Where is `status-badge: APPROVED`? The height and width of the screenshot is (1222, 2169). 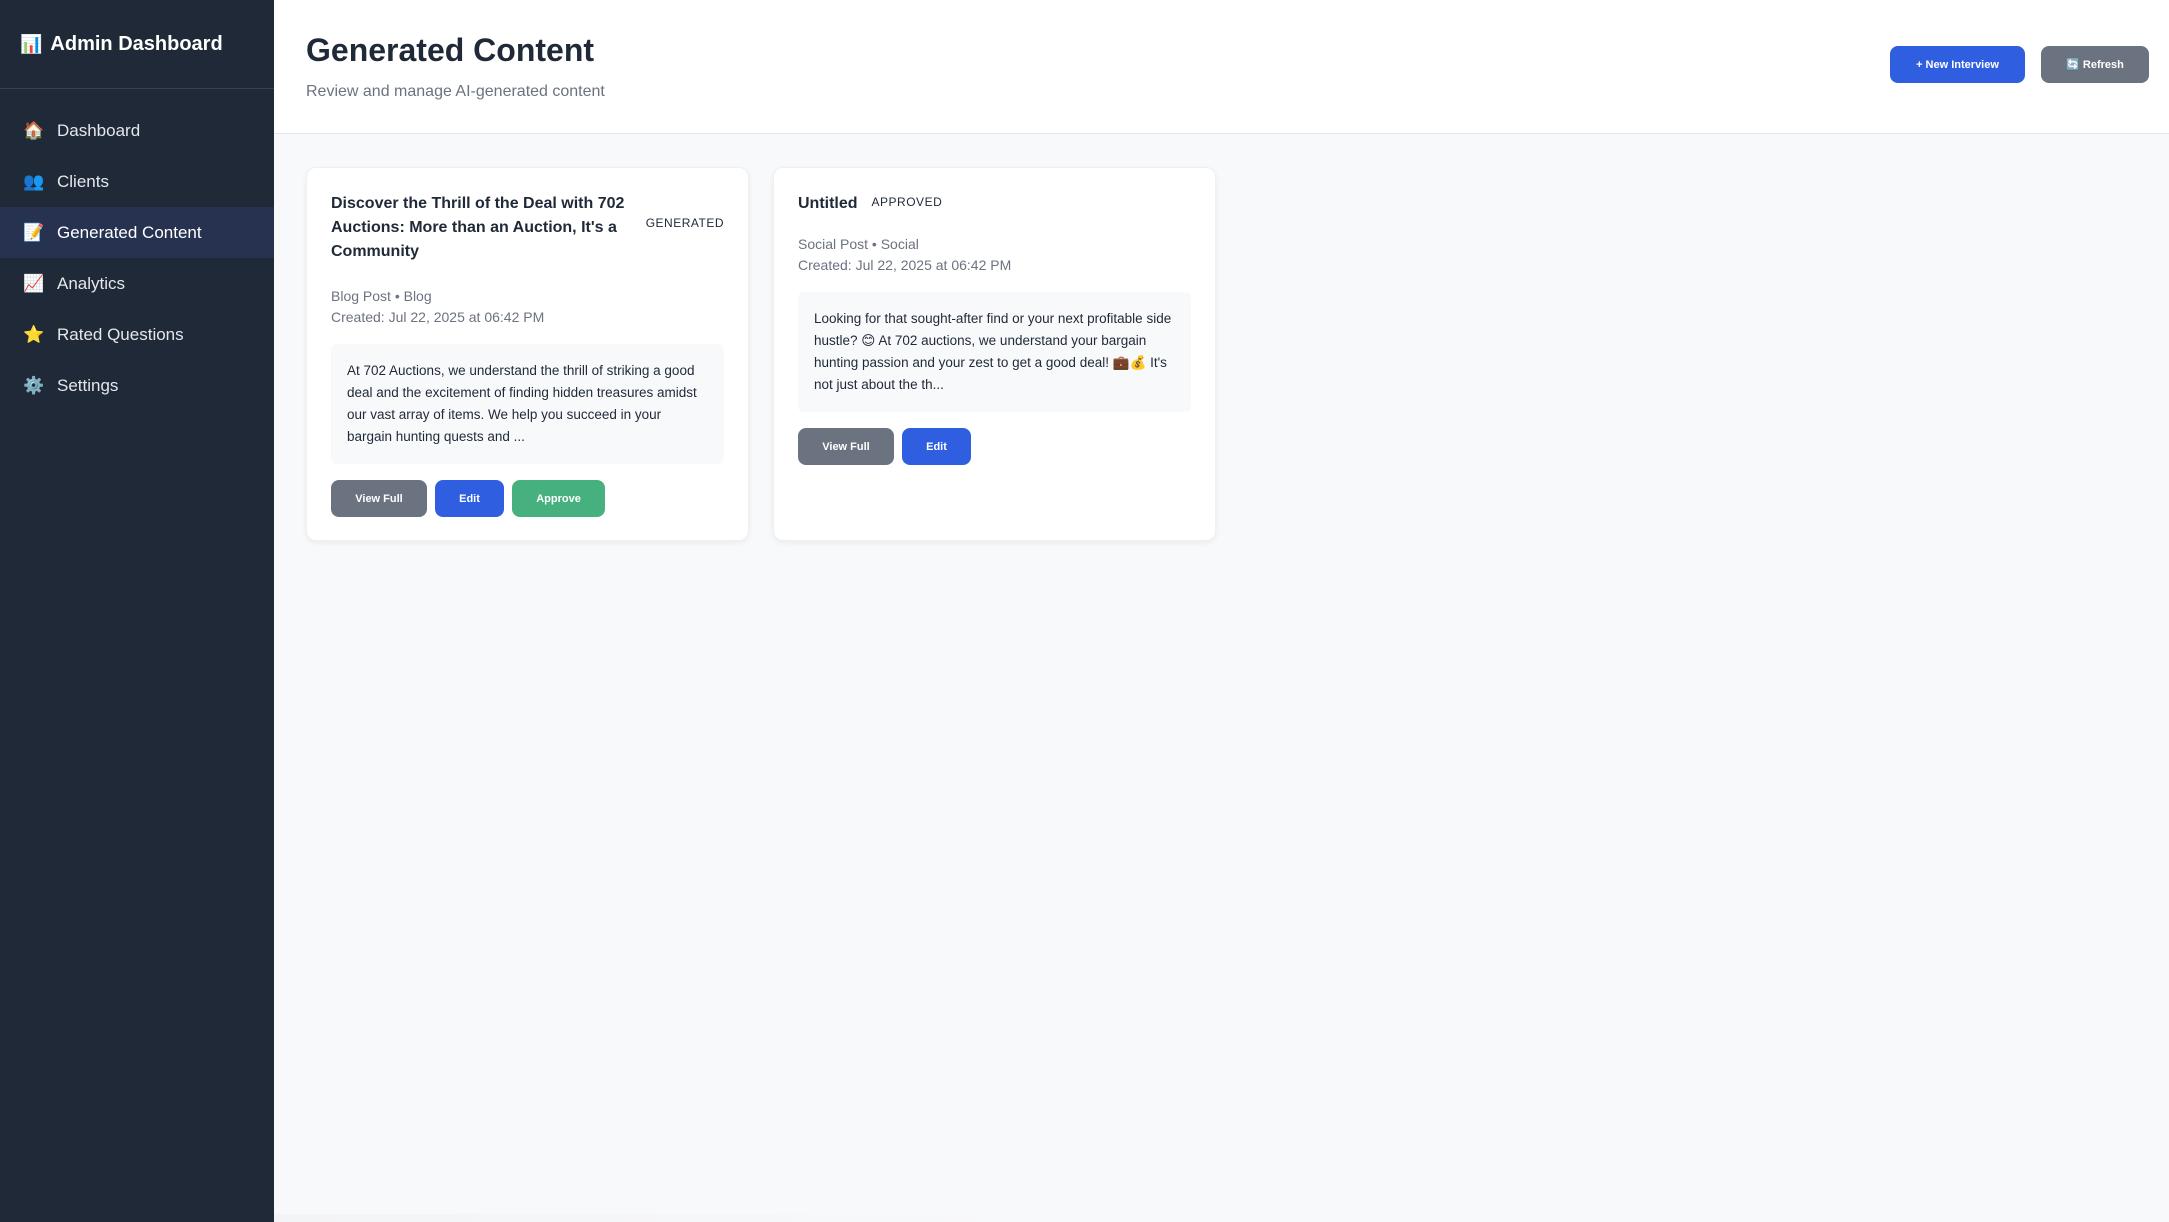
status-badge: APPROVED is located at coordinates (907, 202).